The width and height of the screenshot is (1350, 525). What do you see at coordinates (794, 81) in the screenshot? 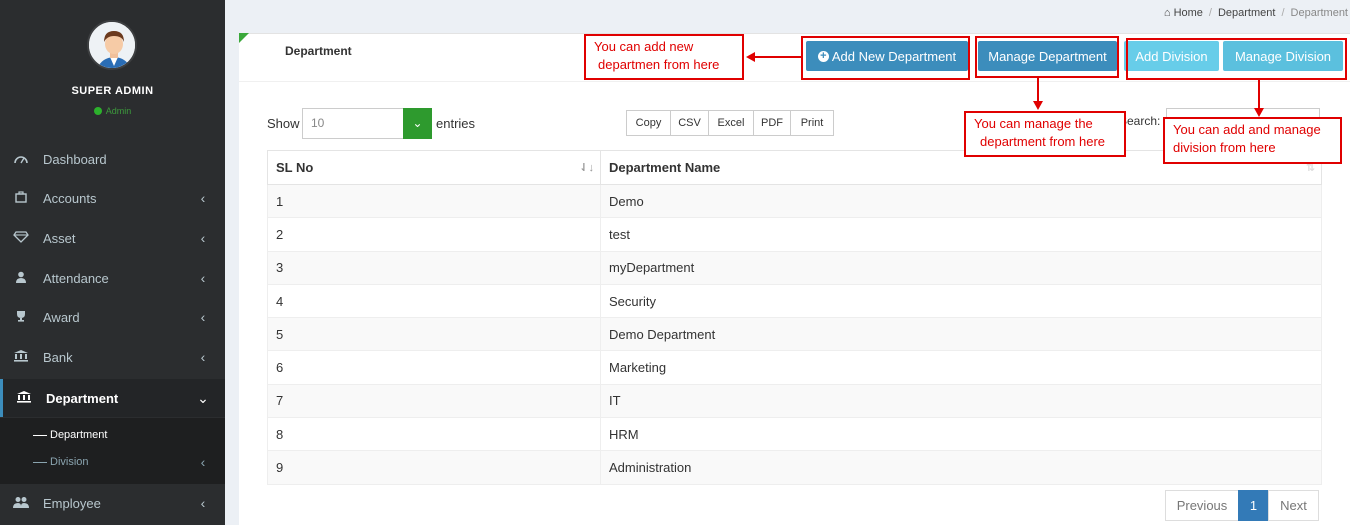
I see `box-header-divider` at bounding box center [794, 81].